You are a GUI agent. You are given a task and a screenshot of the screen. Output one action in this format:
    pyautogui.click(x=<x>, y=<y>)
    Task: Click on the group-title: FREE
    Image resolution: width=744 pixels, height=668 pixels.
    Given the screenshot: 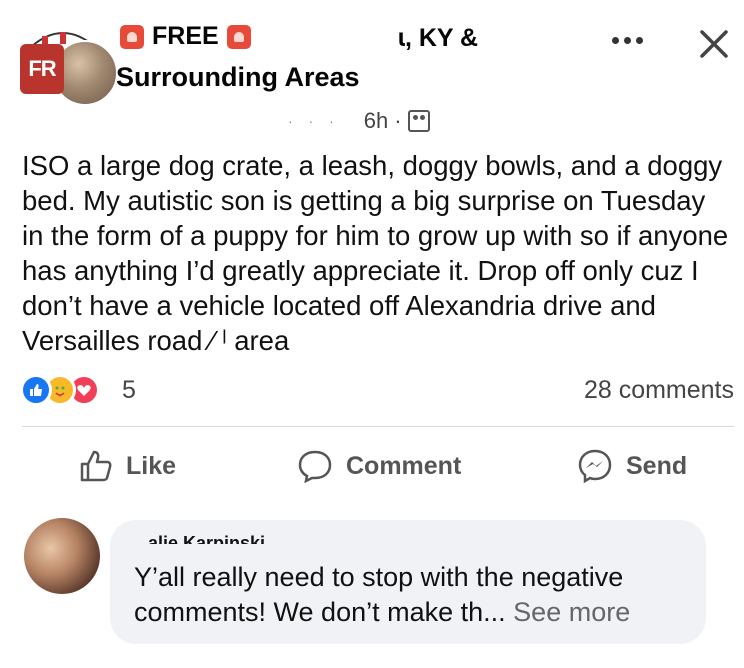 What is the action you would take?
    pyautogui.click(x=185, y=36)
    